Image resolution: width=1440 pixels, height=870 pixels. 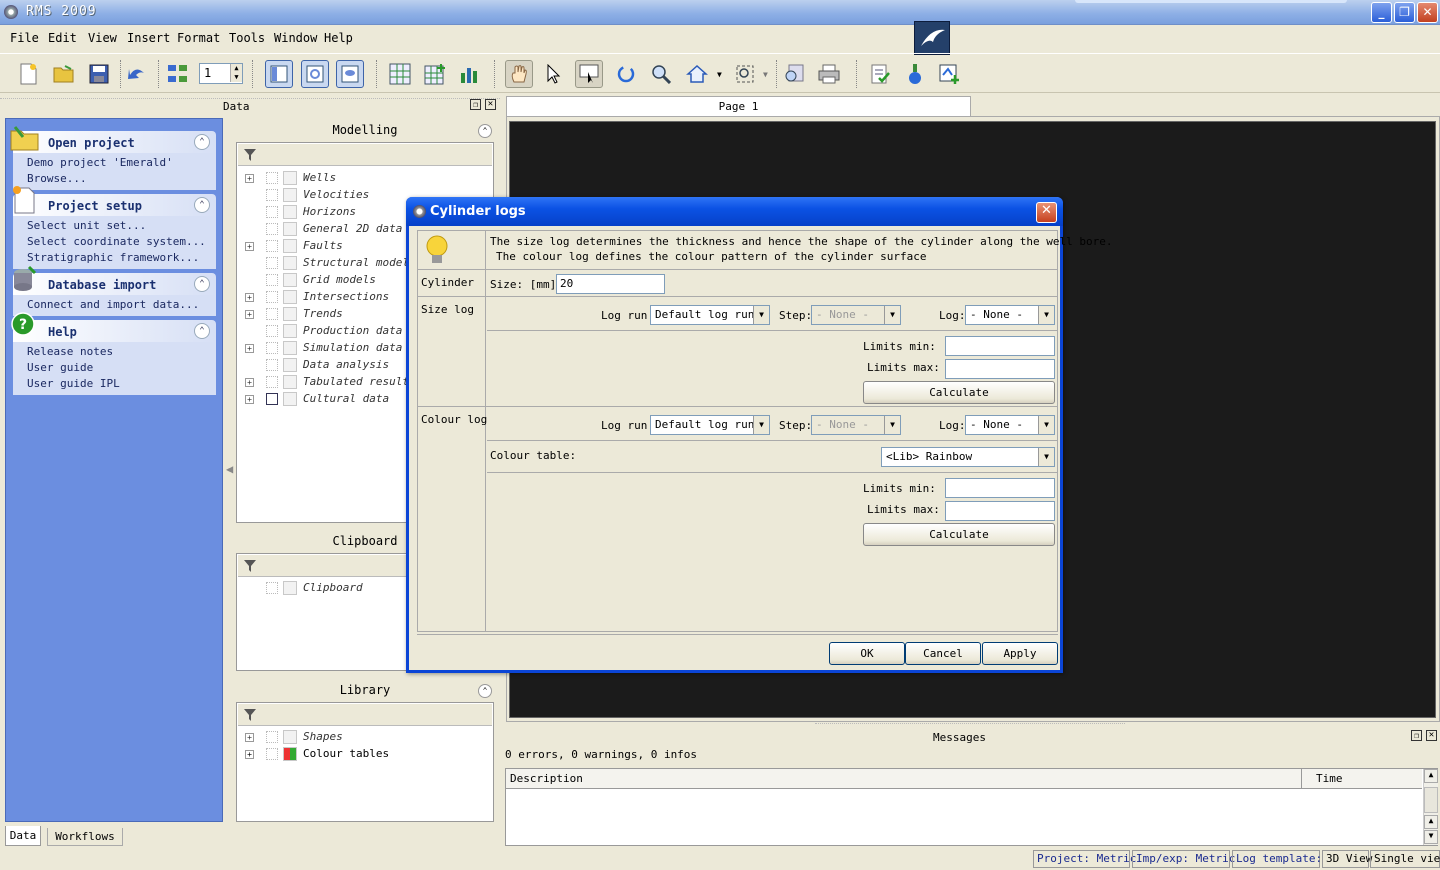 What do you see at coordinates (137, 74) in the screenshot?
I see `undo-icon` at bounding box center [137, 74].